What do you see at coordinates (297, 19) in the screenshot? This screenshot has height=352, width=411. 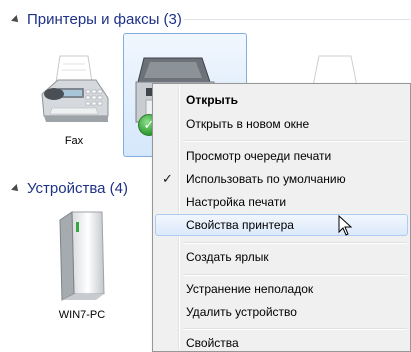 I see `group-divider` at bounding box center [297, 19].